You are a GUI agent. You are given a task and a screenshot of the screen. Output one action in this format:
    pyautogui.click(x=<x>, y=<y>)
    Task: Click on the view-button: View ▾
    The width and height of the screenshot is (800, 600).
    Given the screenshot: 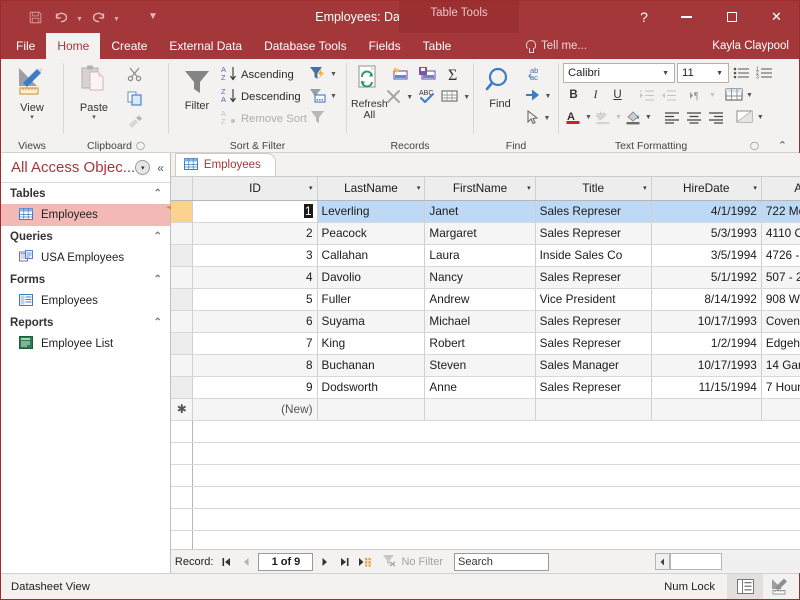 What is the action you would take?
    pyautogui.click(x=32, y=92)
    